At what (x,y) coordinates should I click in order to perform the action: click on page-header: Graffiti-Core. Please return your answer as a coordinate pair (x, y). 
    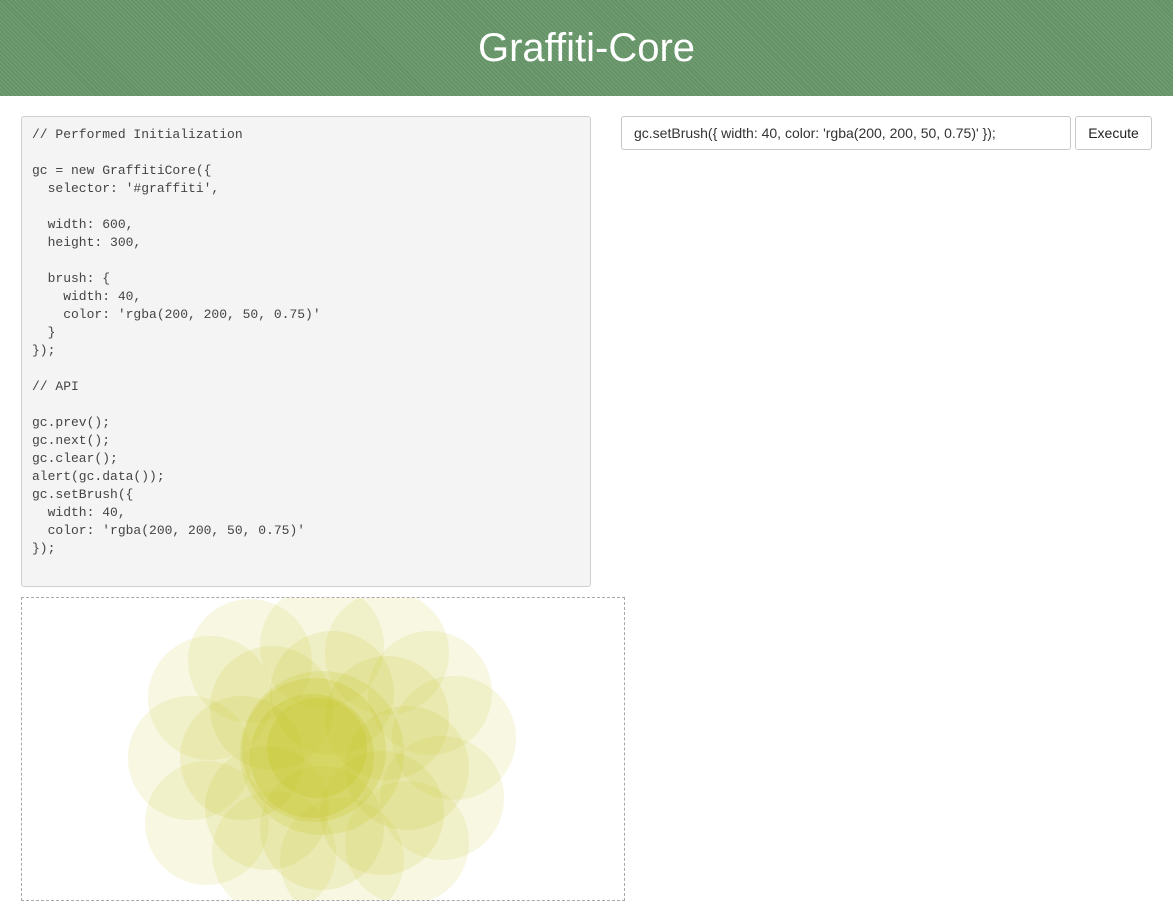
    Looking at the image, I should click on (586, 48).